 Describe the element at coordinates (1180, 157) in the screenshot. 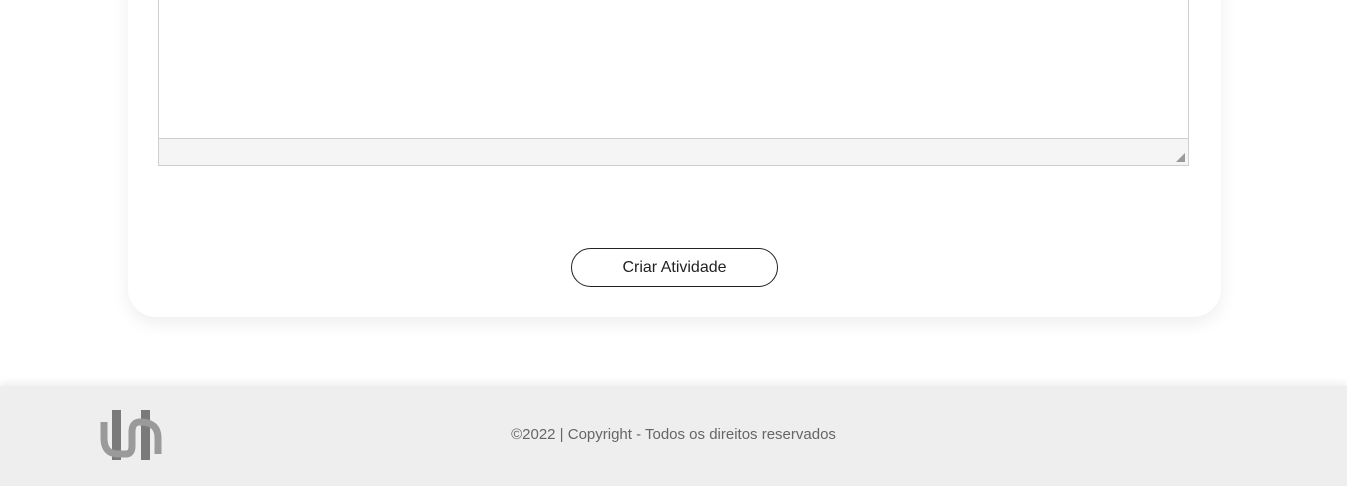

I see `resize-handle-icon` at that location.